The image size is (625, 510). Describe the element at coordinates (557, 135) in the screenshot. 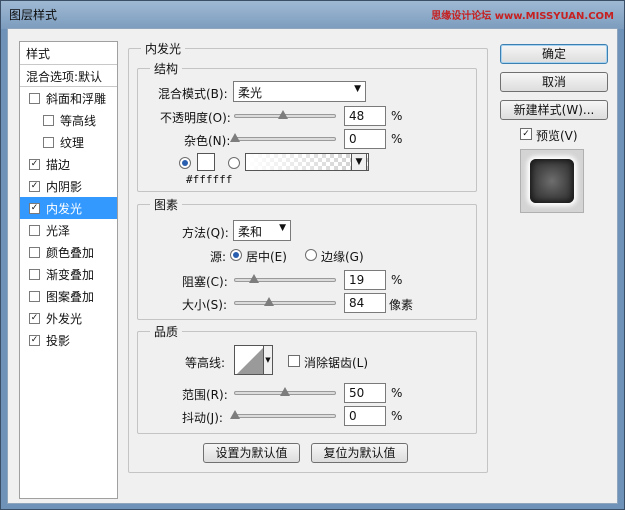

I see `preview-label: 预览(V)` at that location.